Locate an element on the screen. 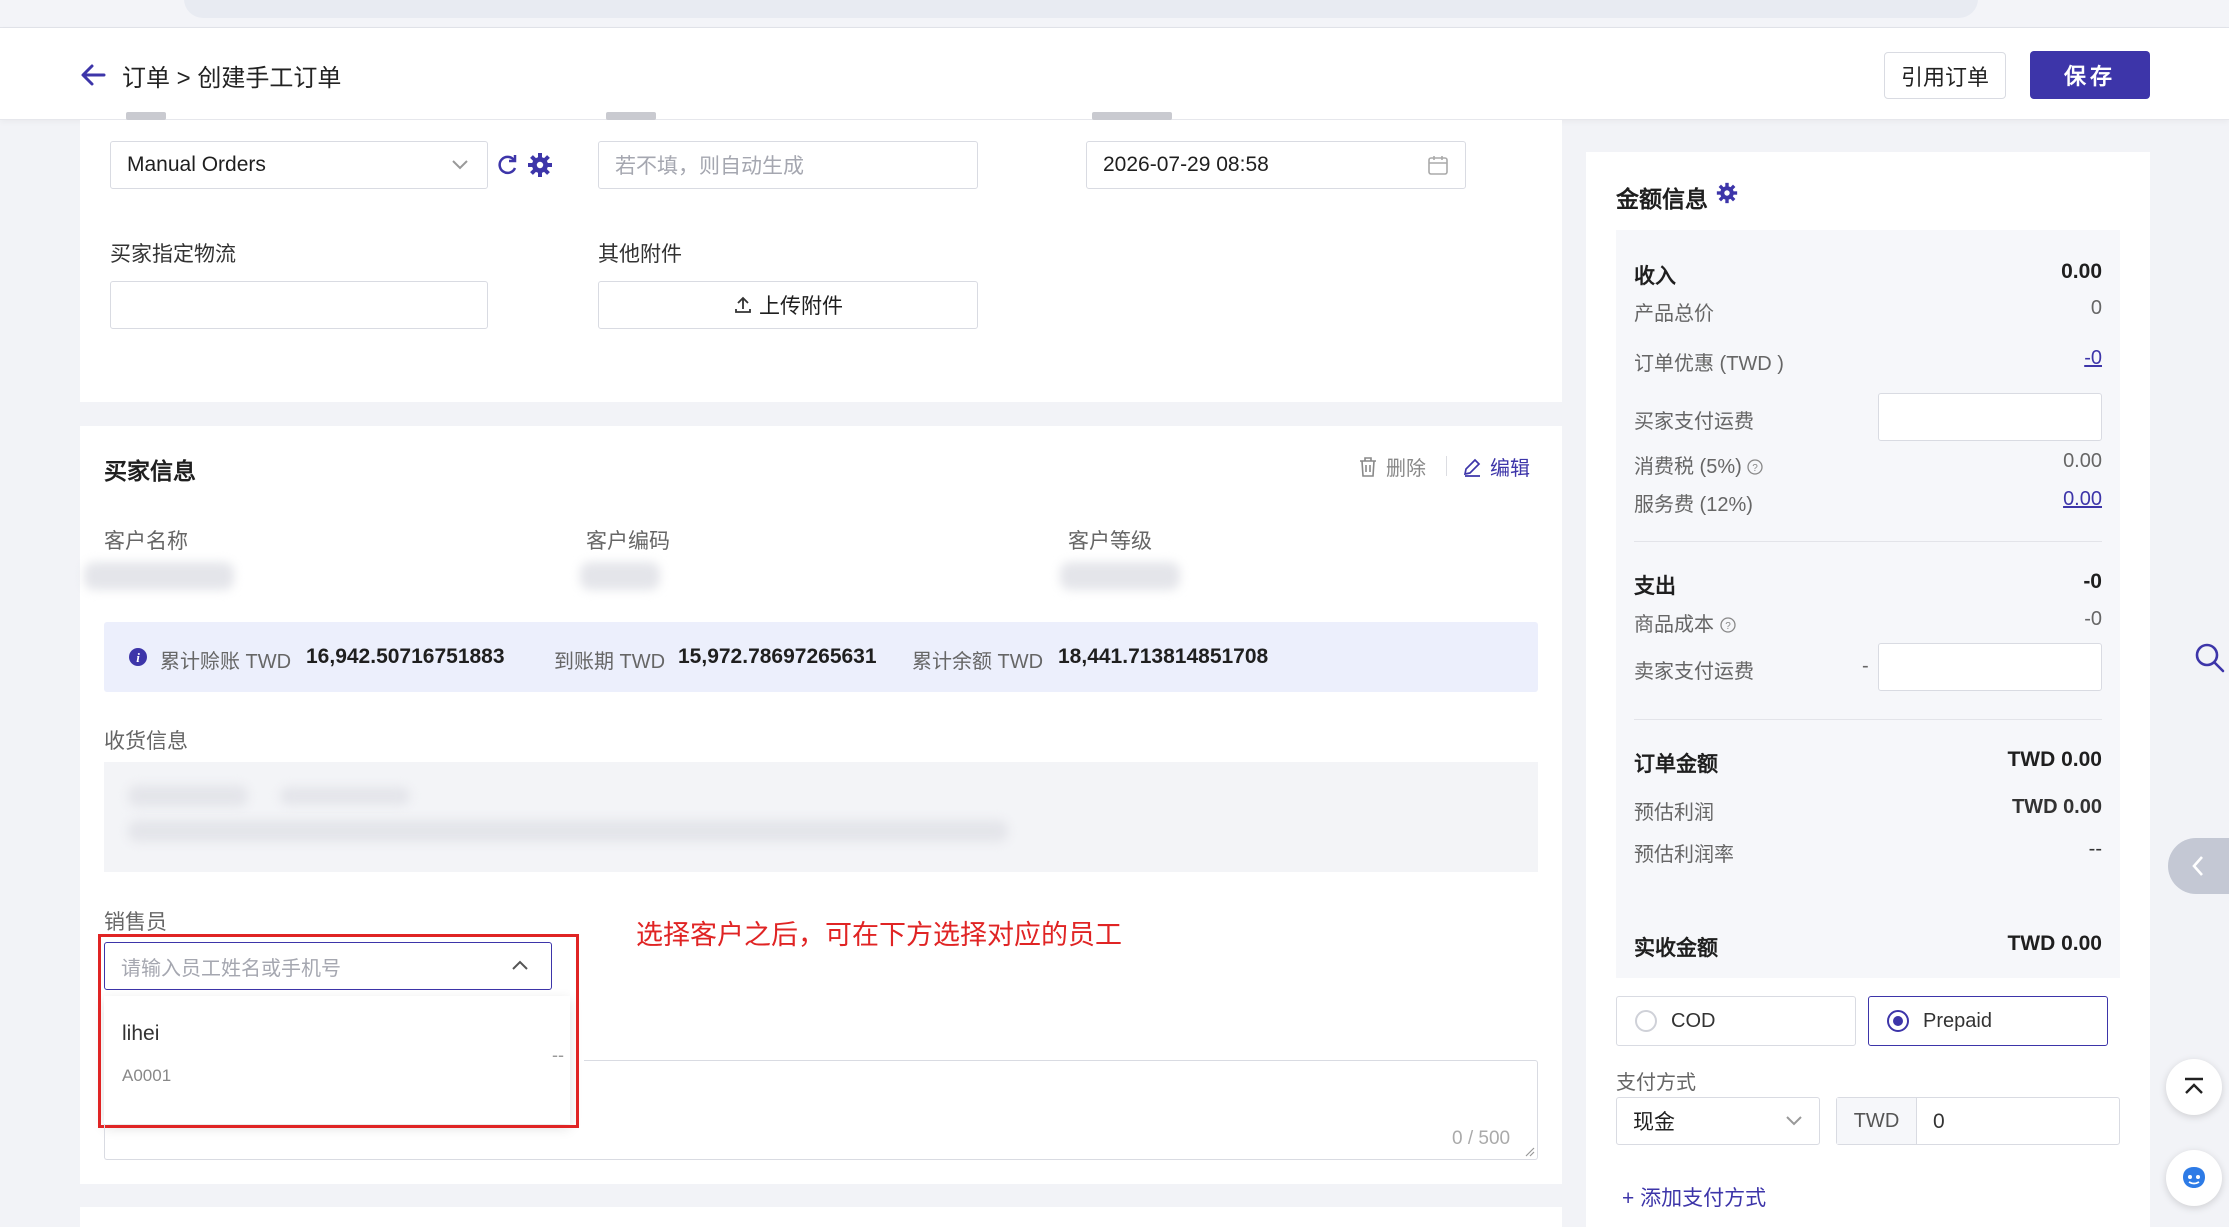  chevron-left-icon is located at coordinates (2197, 866).